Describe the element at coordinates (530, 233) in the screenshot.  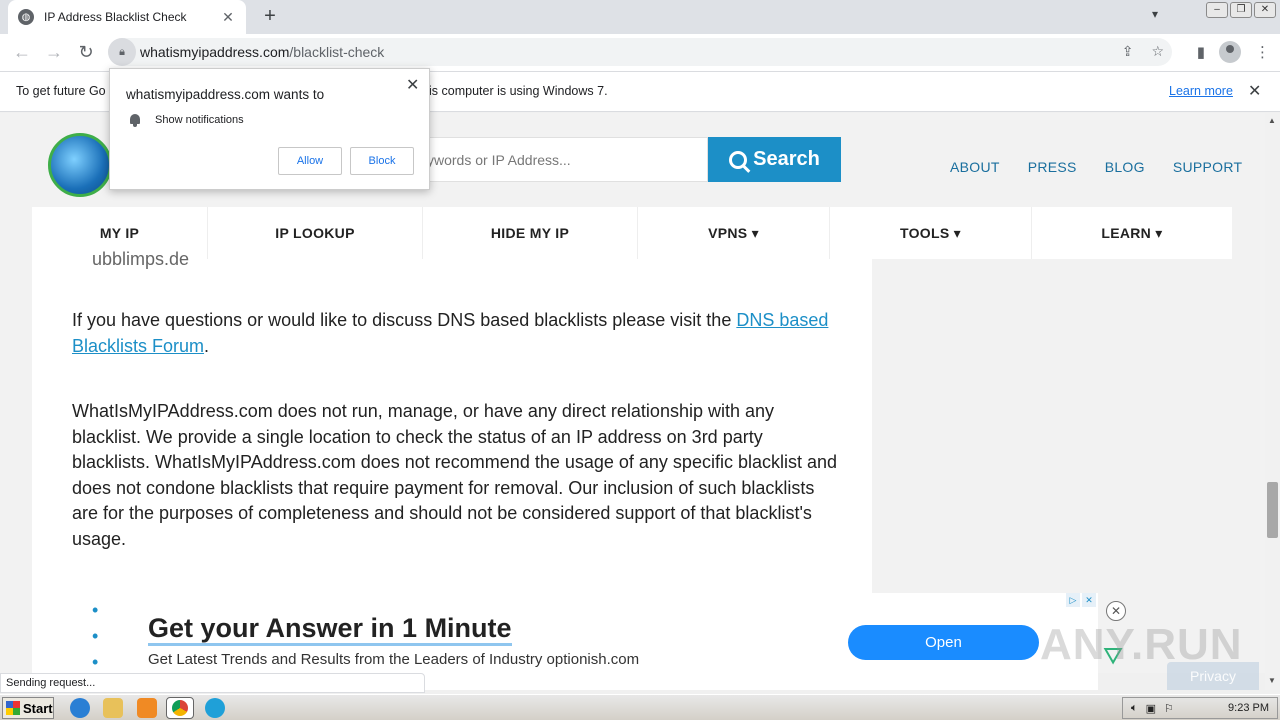
I see `nav-hide-my-ip: HIDE MY IP` at that location.